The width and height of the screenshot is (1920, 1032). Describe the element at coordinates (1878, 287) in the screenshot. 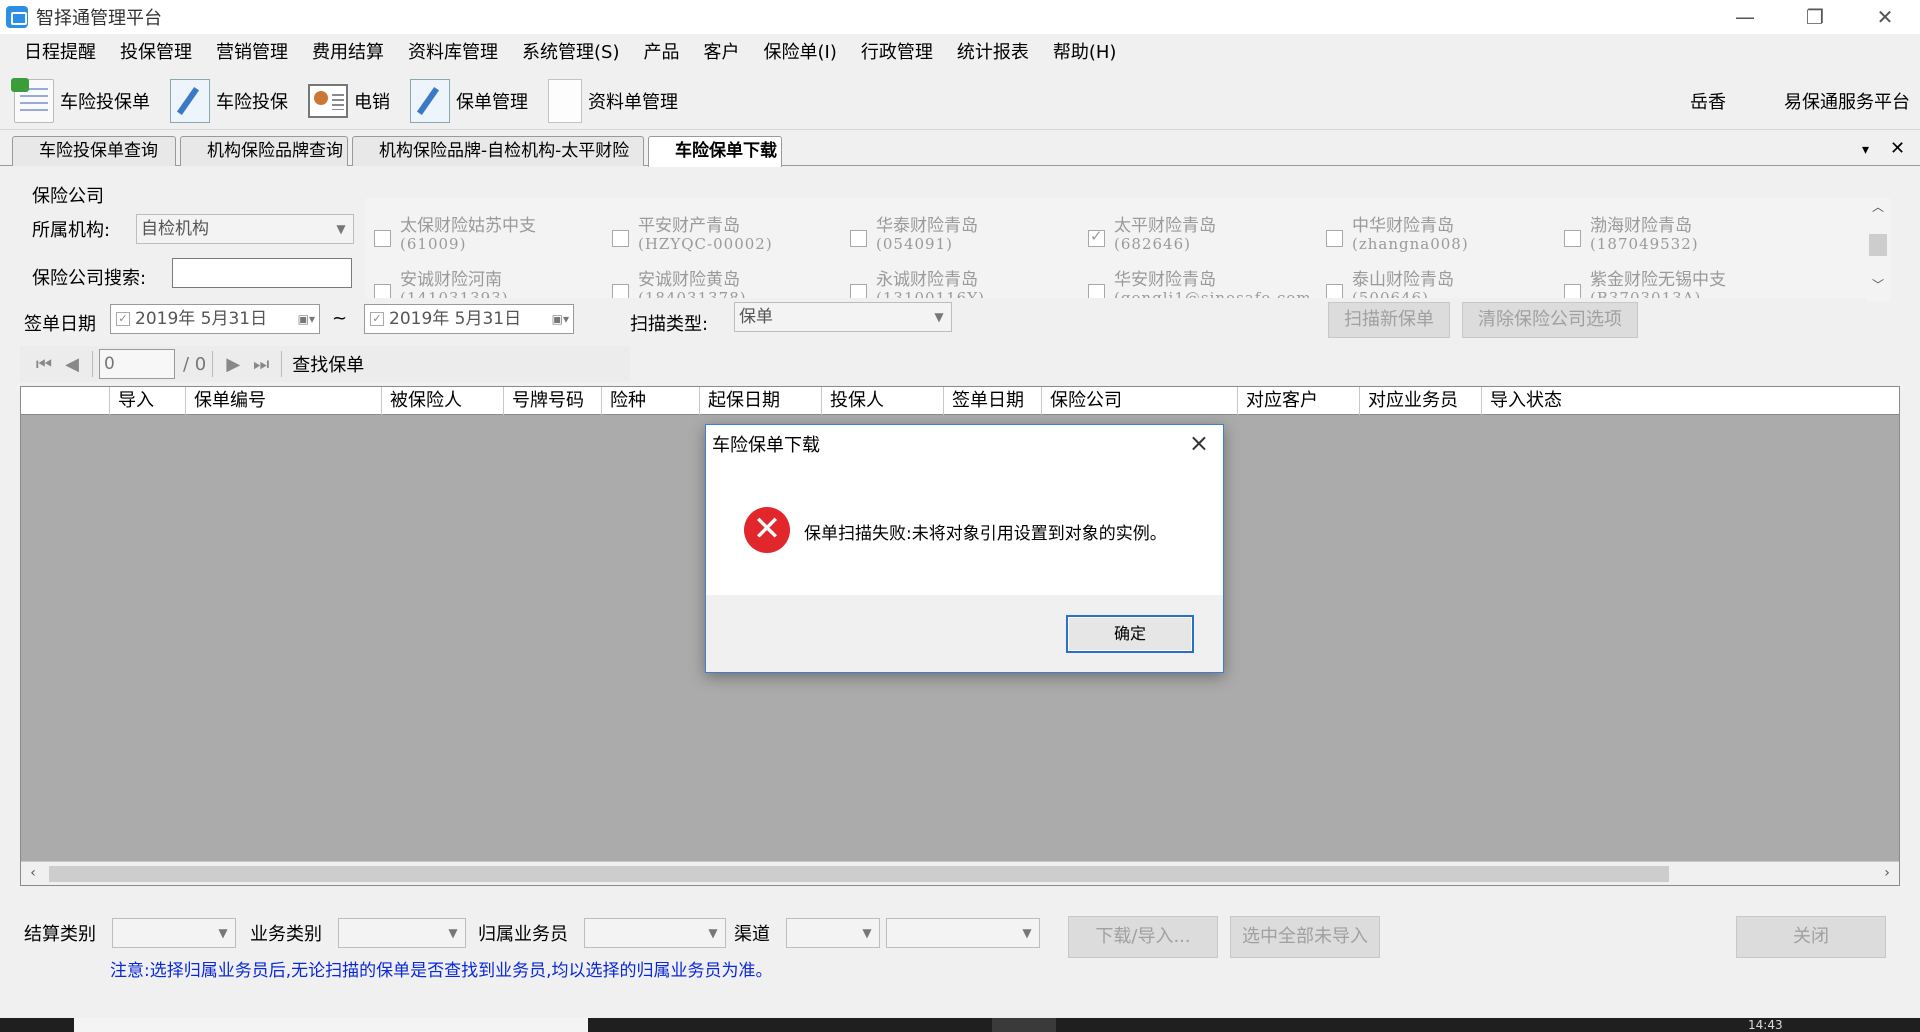

I see `chevron-down-icon: ﹀` at that location.